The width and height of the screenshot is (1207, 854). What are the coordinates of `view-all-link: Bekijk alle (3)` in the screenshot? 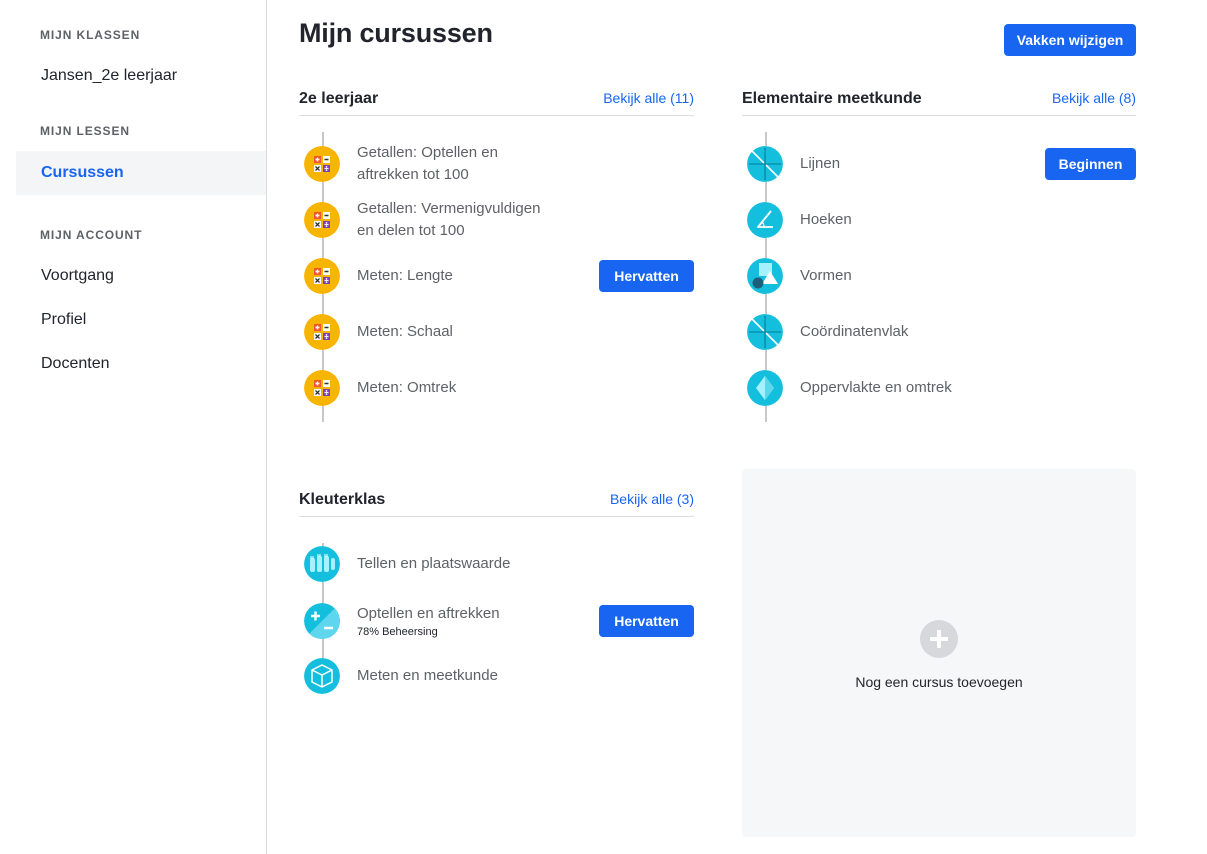 It's located at (652, 499).